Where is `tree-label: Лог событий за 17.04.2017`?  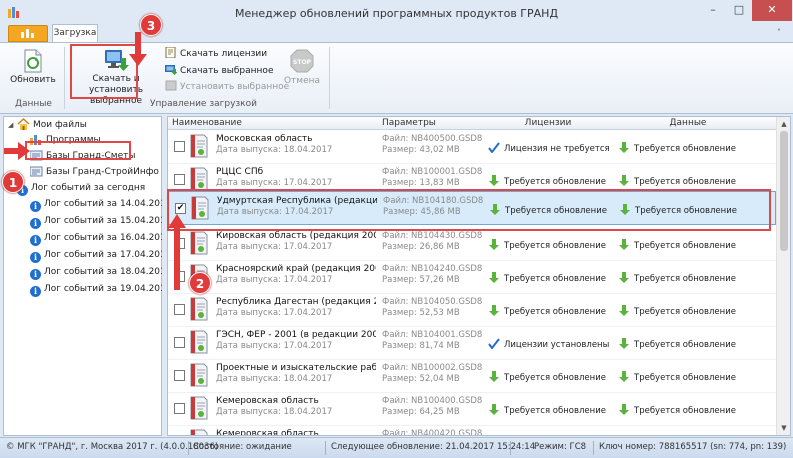 tree-label: Лог событий за 17.04.2017 is located at coordinates (108, 255).